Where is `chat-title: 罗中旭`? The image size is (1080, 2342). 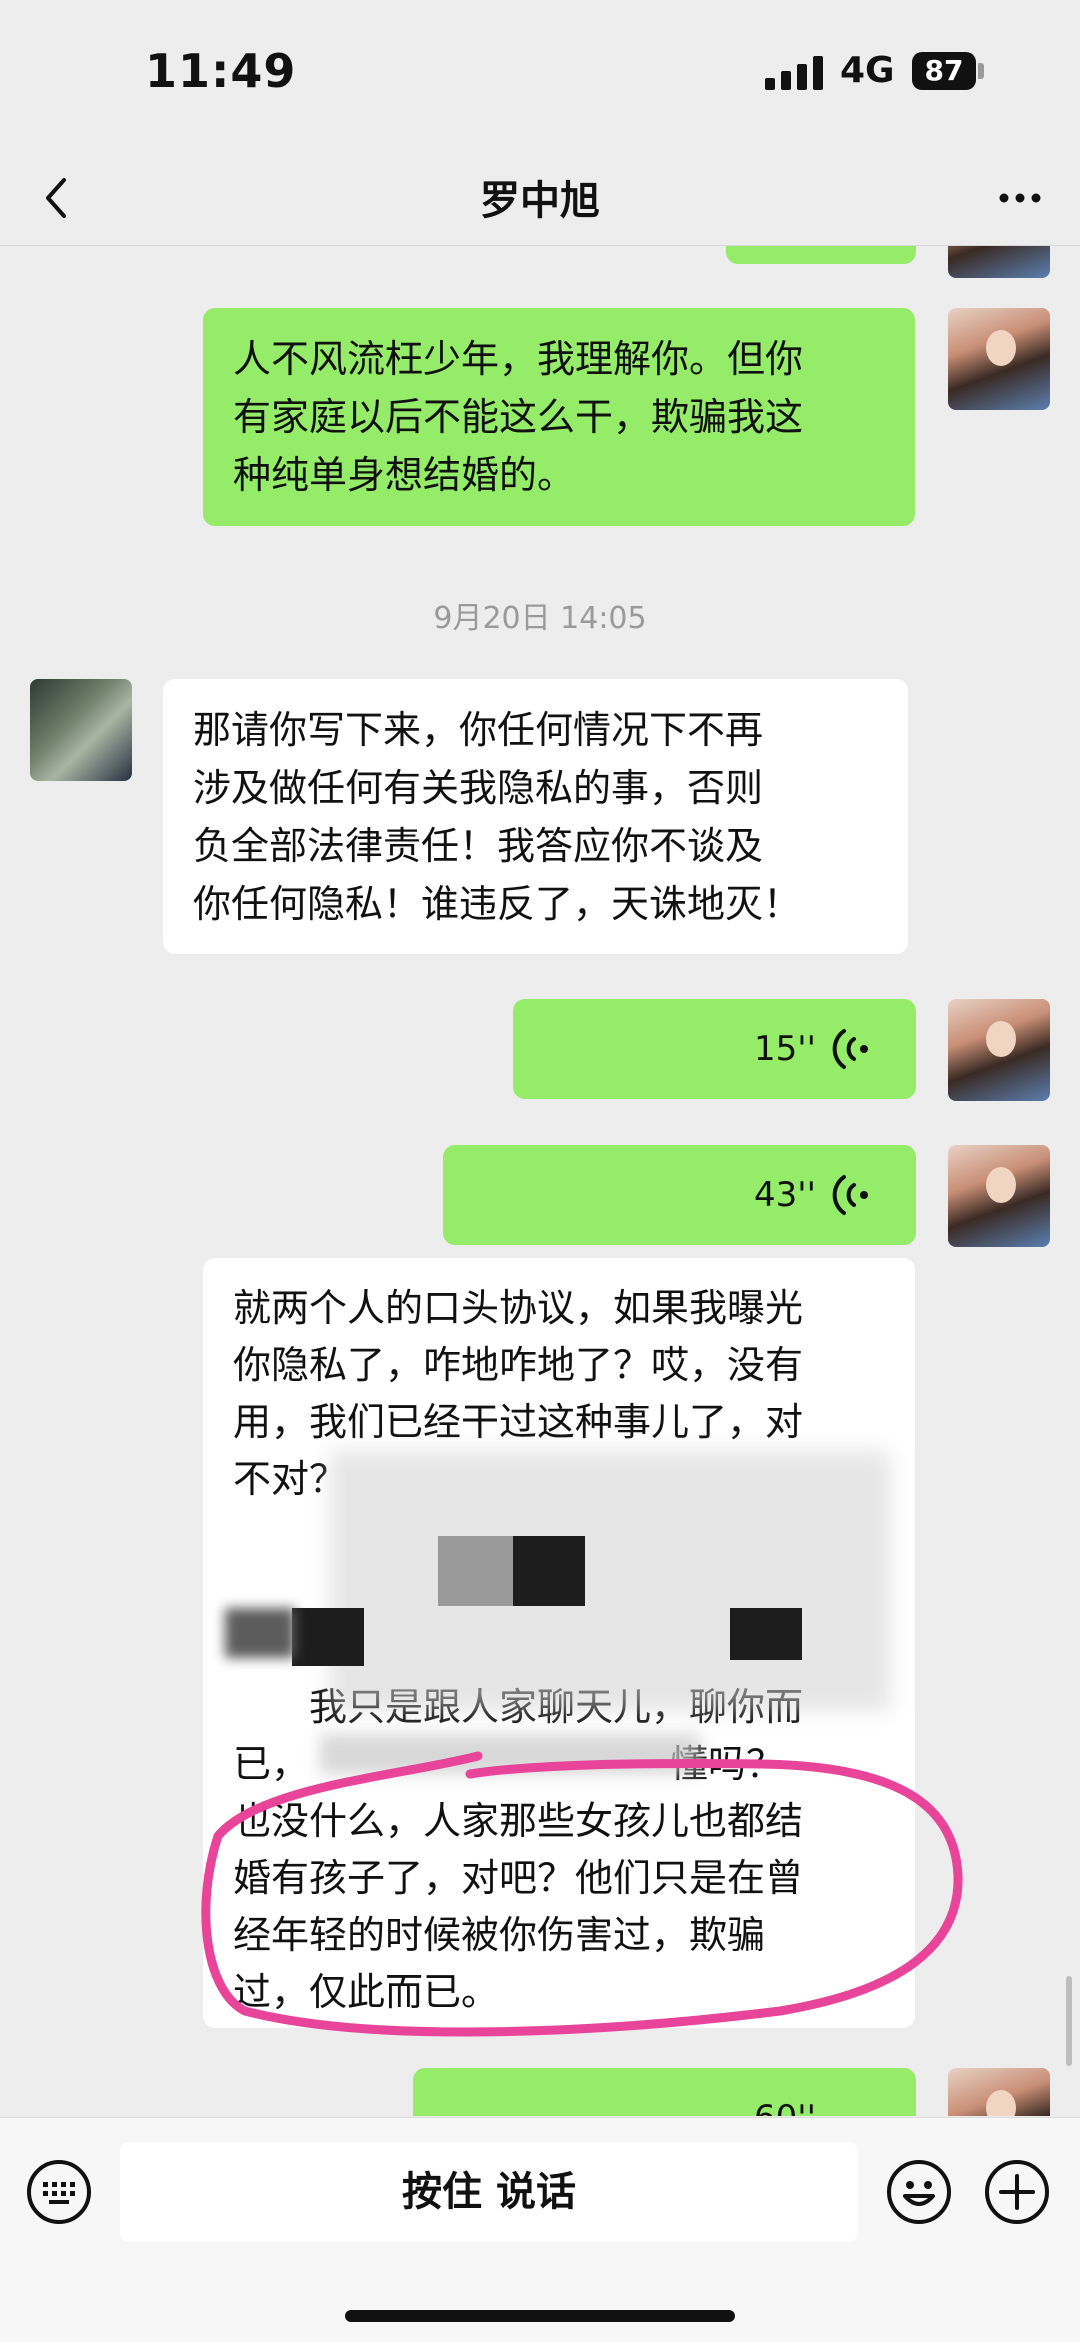
chat-title: 罗中旭 is located at coordinates (540, 201).